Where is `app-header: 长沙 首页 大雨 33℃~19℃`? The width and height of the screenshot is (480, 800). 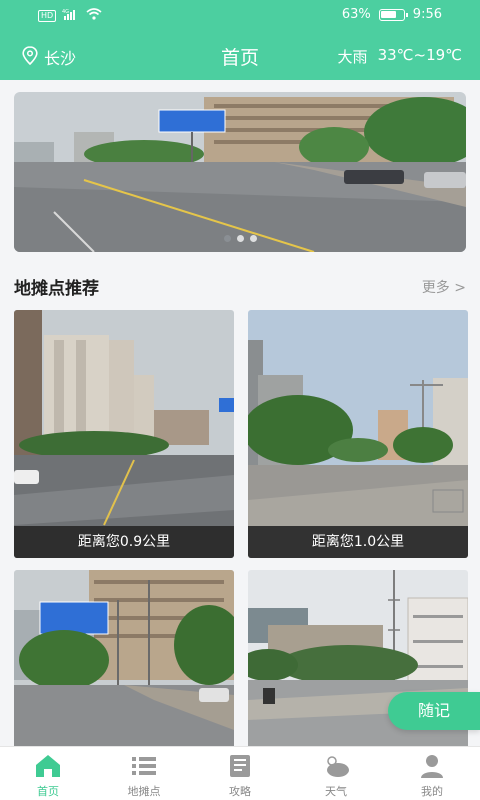
app-header: 长沙 首页 大雨 33℃~19℃ is located at coordinates (240, 56).